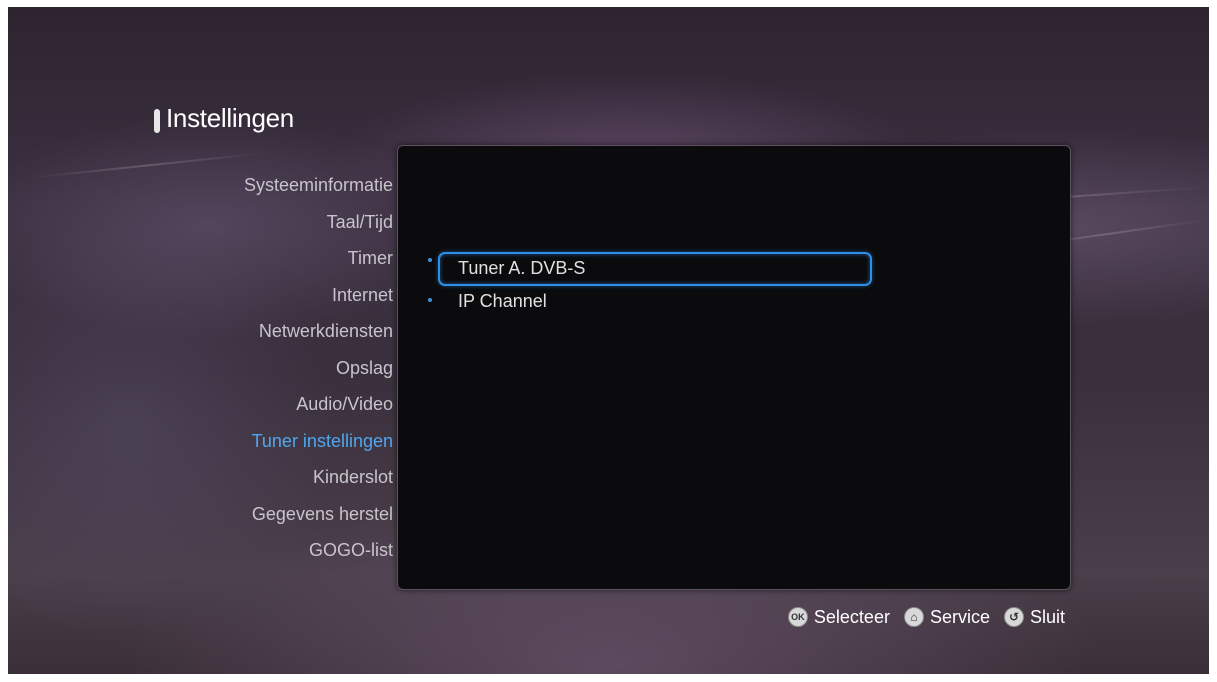  What do you see at coordinates (318, 514) in the screenshot?
I see `menu-item-gegevens-herstel: Gegevens herstel` at bounding box center [318, 514].